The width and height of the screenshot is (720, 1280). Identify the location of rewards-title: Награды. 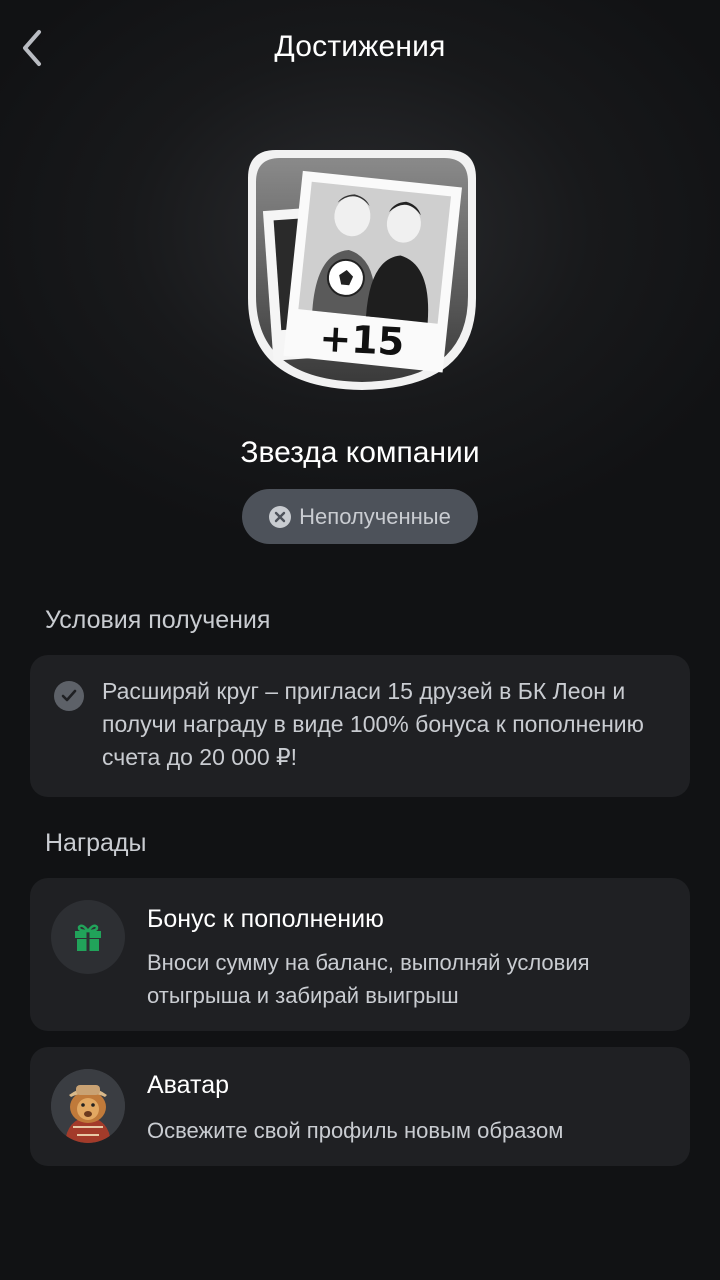
(96, 843).